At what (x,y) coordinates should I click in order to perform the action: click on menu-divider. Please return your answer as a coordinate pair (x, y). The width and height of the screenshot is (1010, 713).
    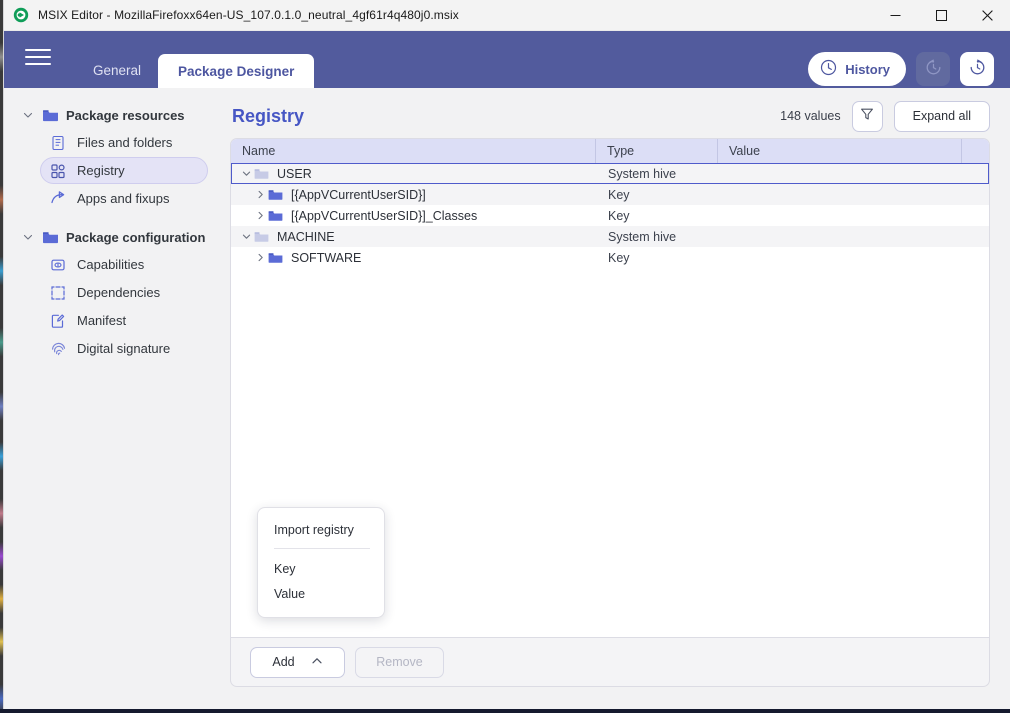
    Looking at the image, I should click on (322, 548).